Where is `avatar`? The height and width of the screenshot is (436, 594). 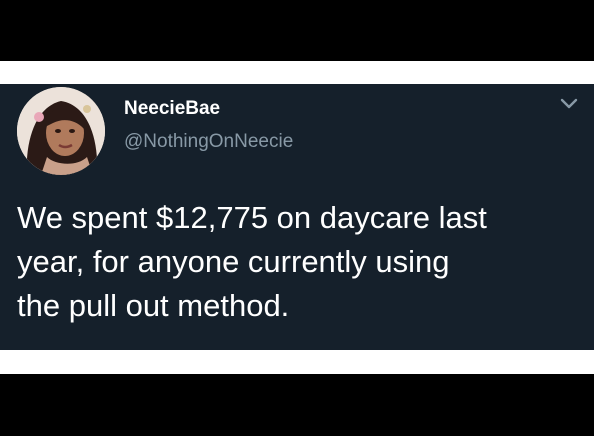 avatar is located at coordinates (61, 131).